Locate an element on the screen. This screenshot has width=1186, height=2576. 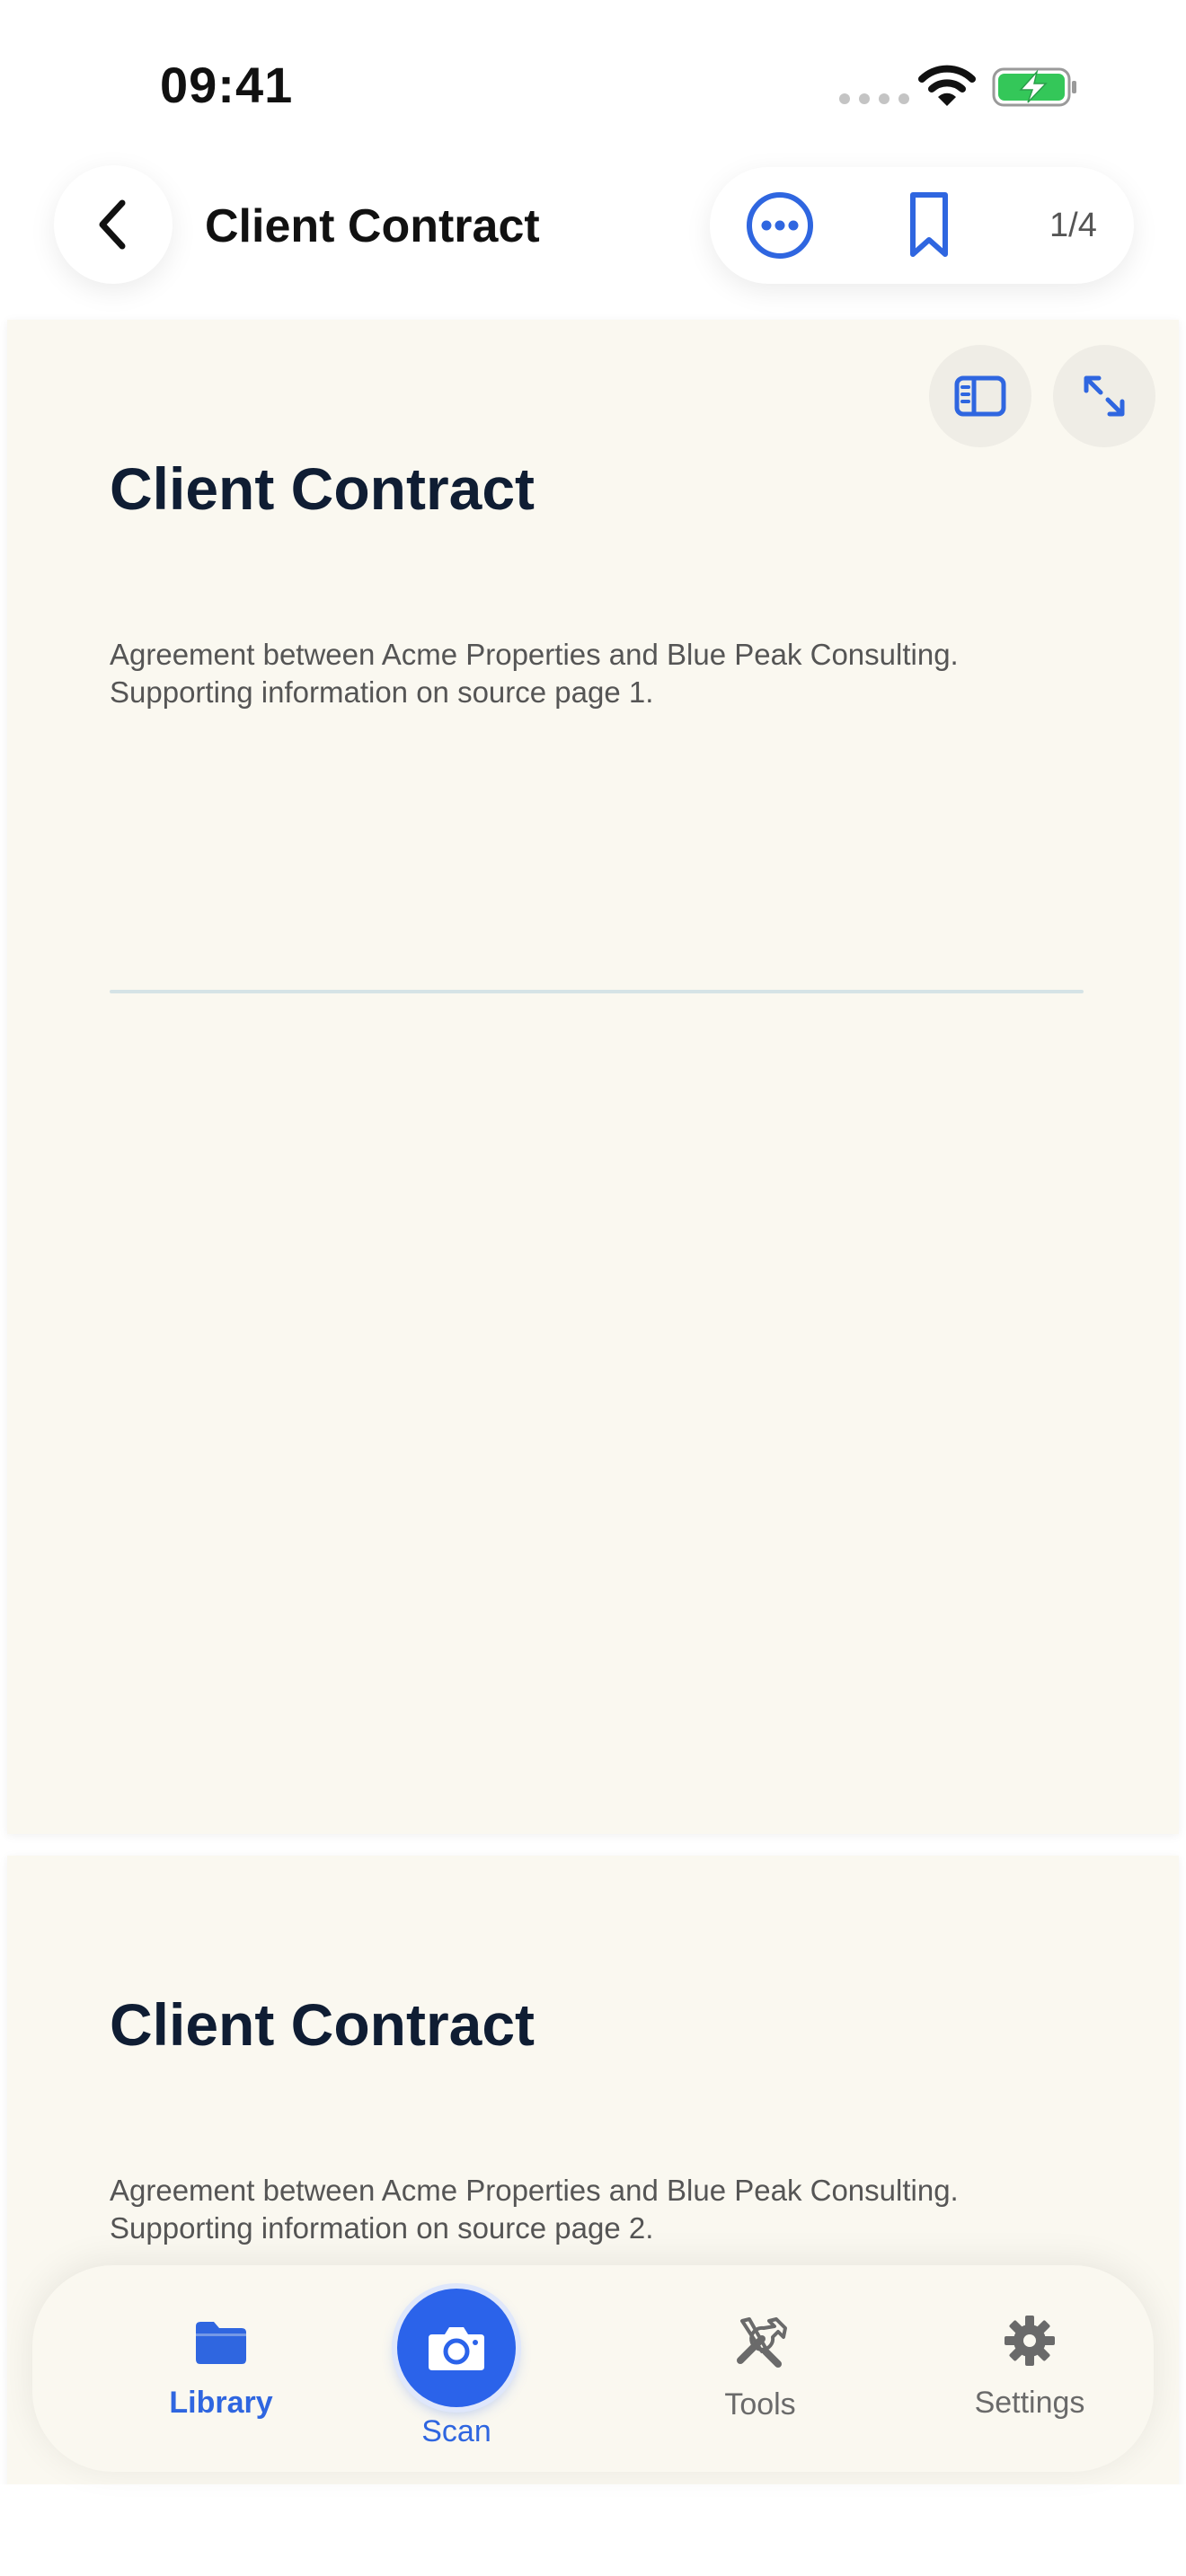
tab-tools: Tools is located at coordinates (760, 2368).